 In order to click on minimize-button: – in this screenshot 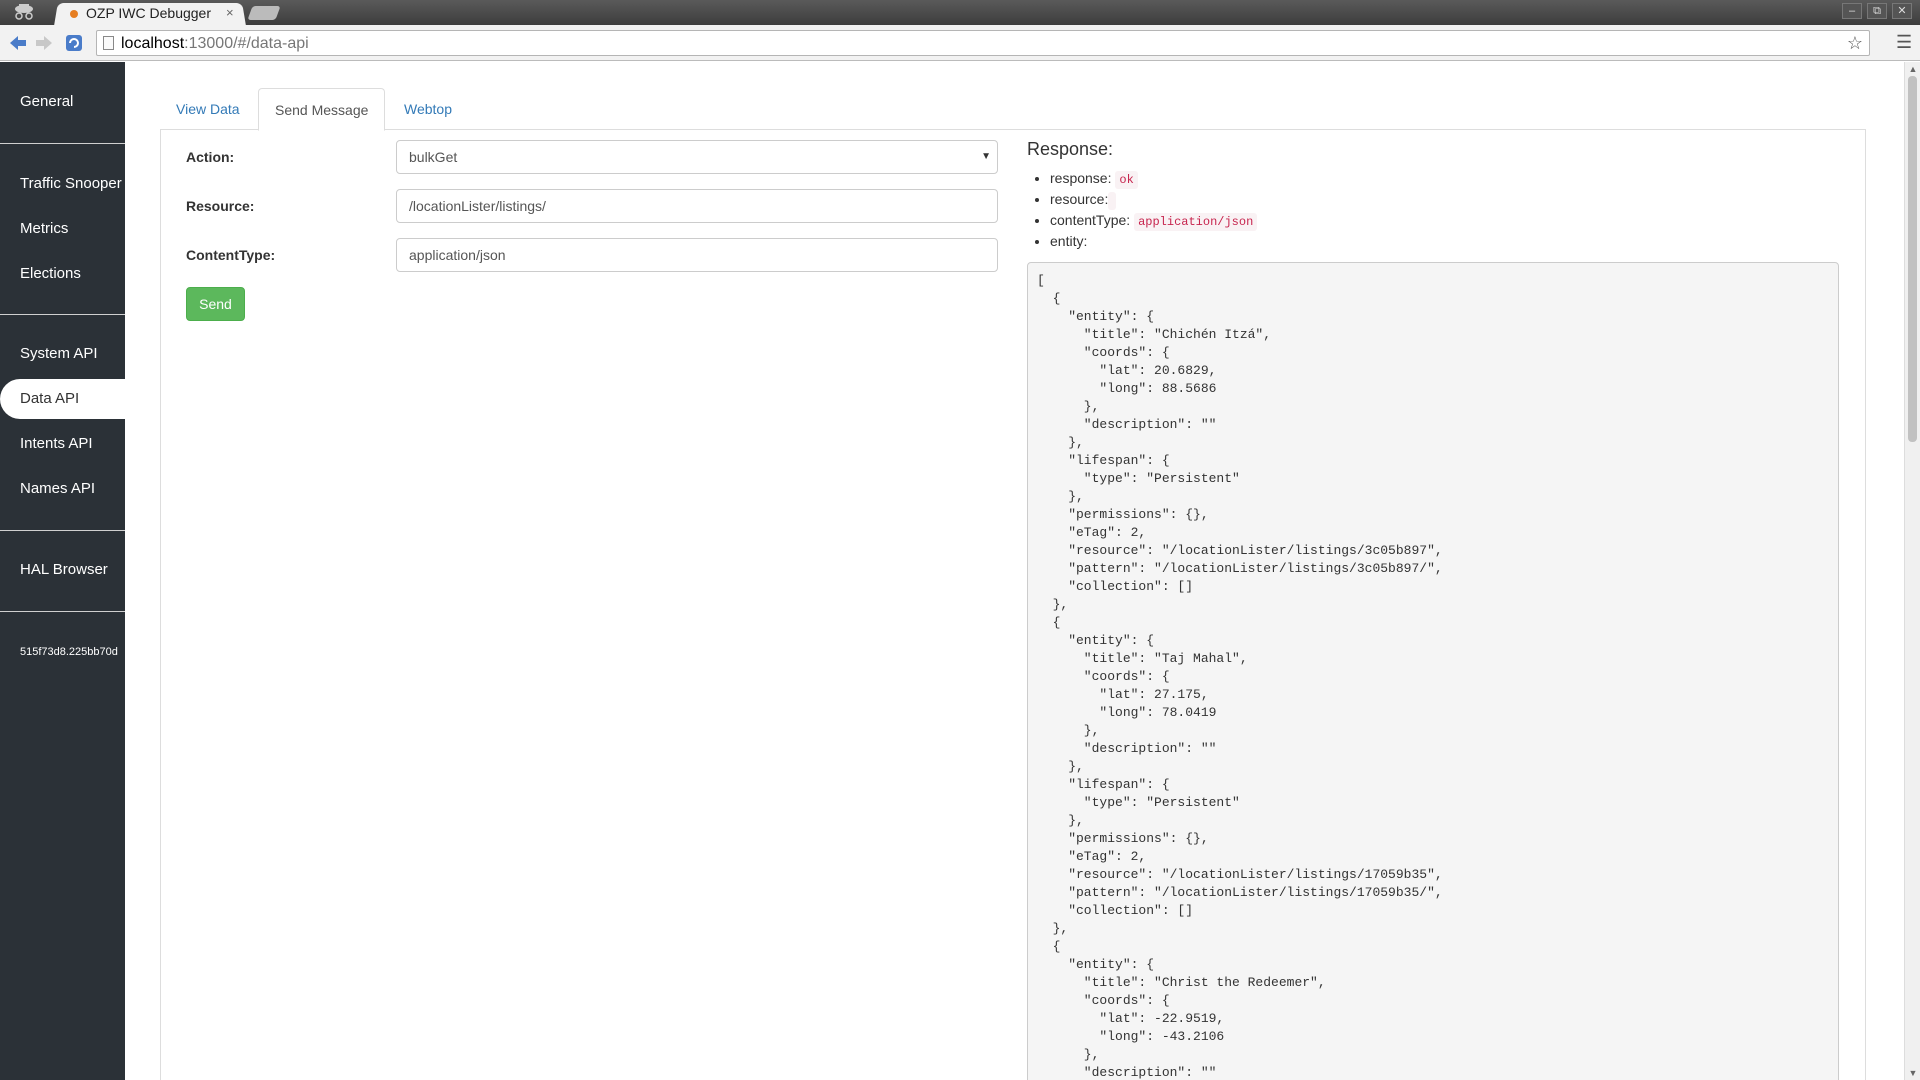, I will do `click(1852, 11)`.